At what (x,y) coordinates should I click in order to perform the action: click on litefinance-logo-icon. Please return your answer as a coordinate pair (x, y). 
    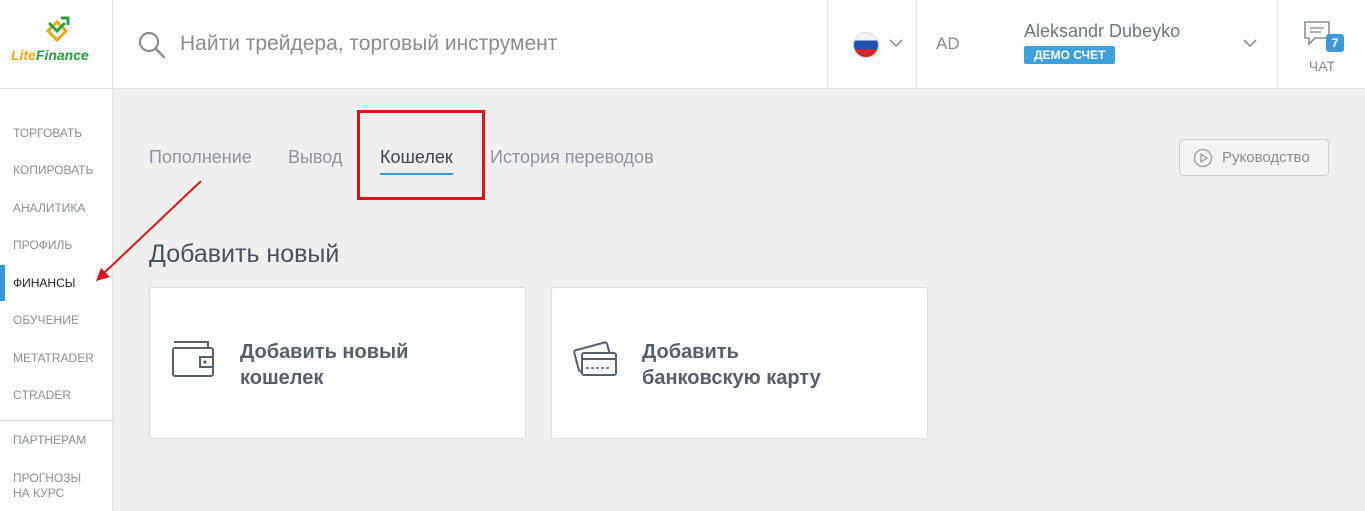
    Looking at the image, I should click on (57, 29).